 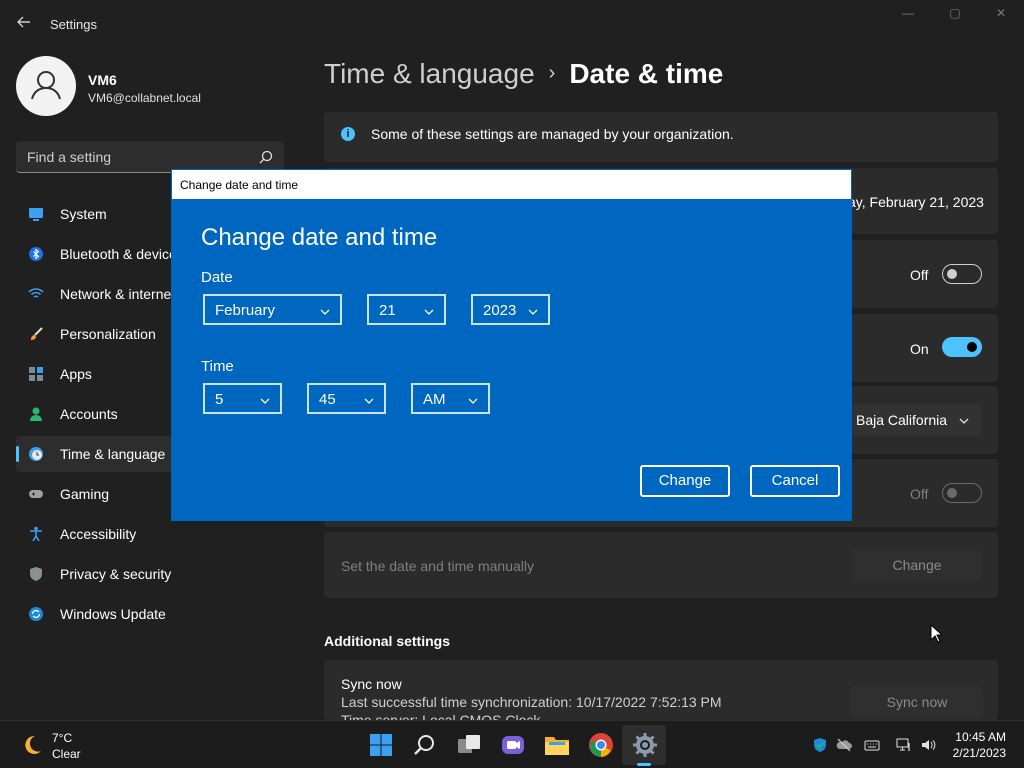 I want to click on chat-icon, so click(x=513, y=745).